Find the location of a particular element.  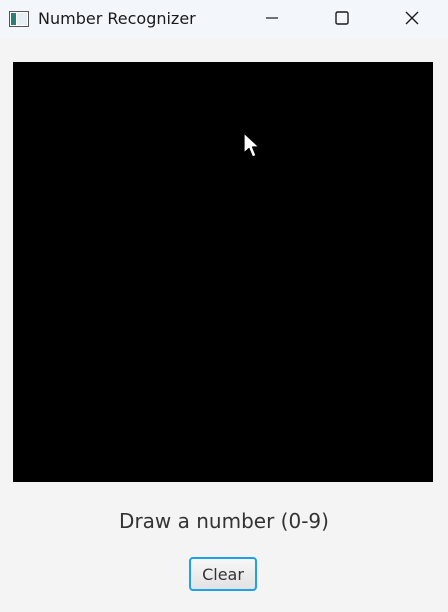

title-bar: Number Recognizer is located at coordinates (224, 19).